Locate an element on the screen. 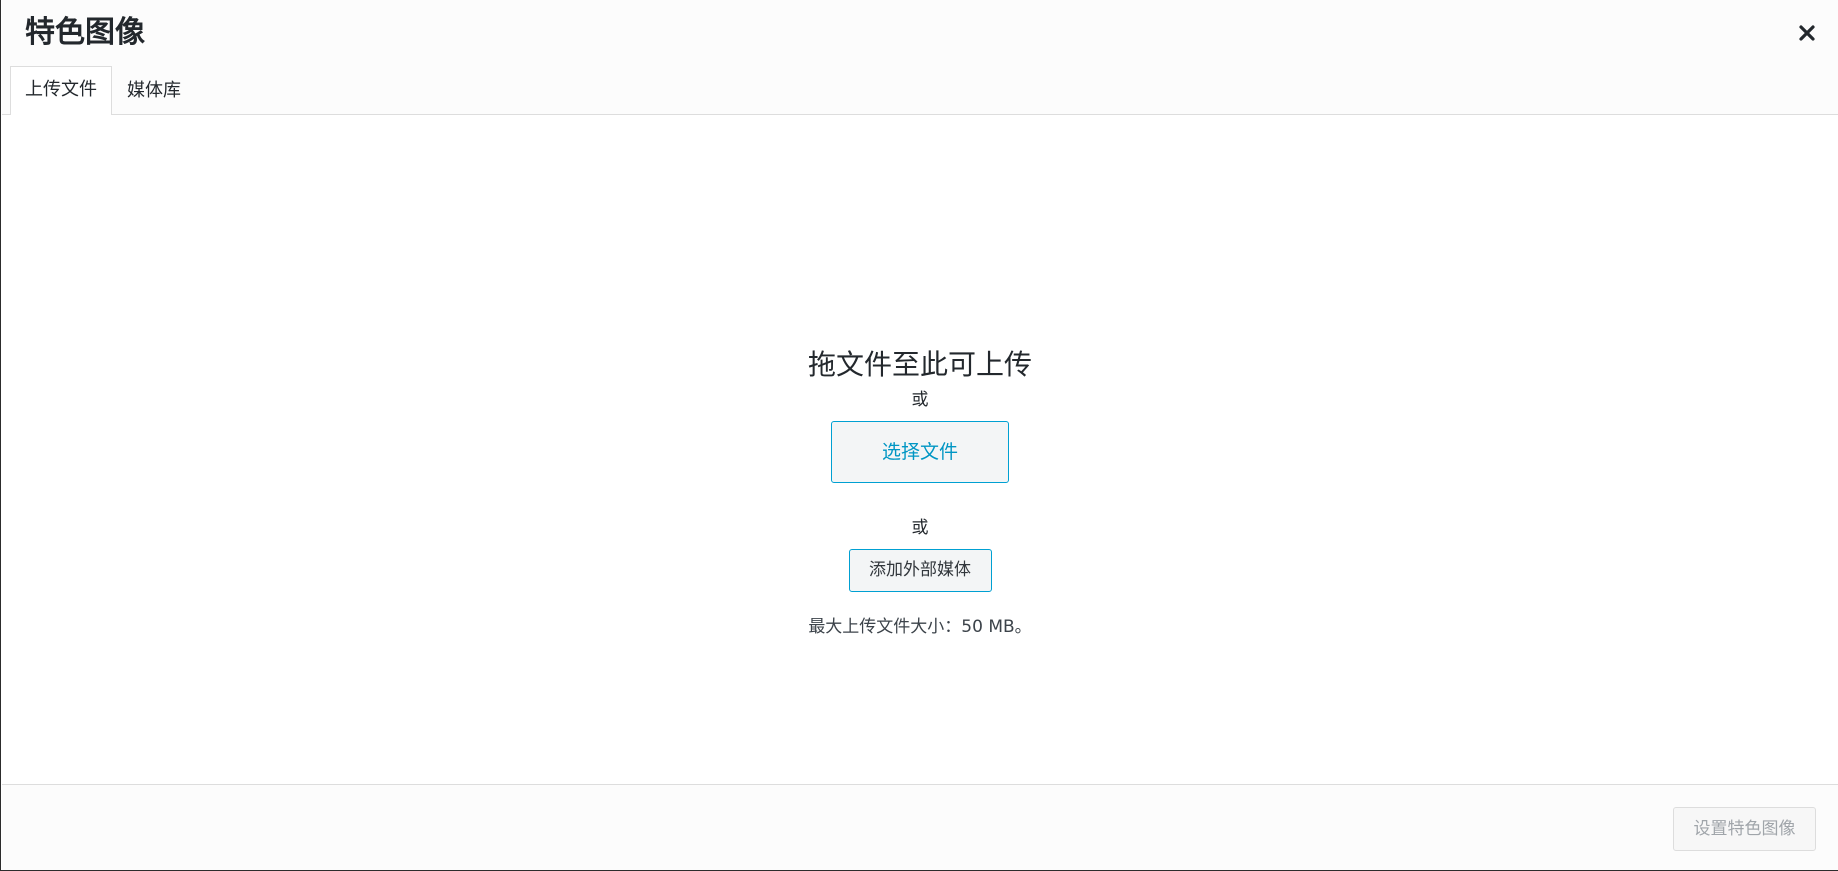 The height and width of the screenshot is (871, 1838). add-external-media-button: 添加外部媒体 is located at coordinates (920, 570).